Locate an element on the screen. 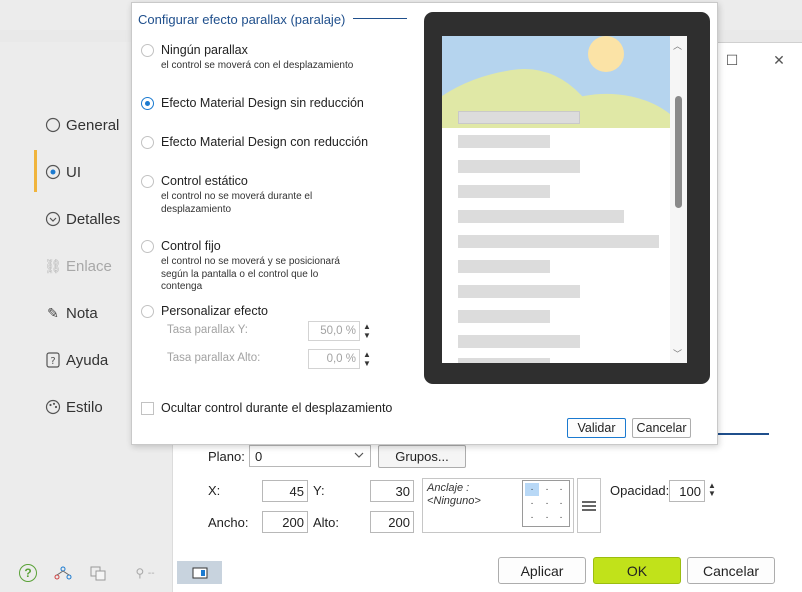 The width and height of the screenshot is (802, 592). nav-label: Detalles is located at coordinates (93, 219).